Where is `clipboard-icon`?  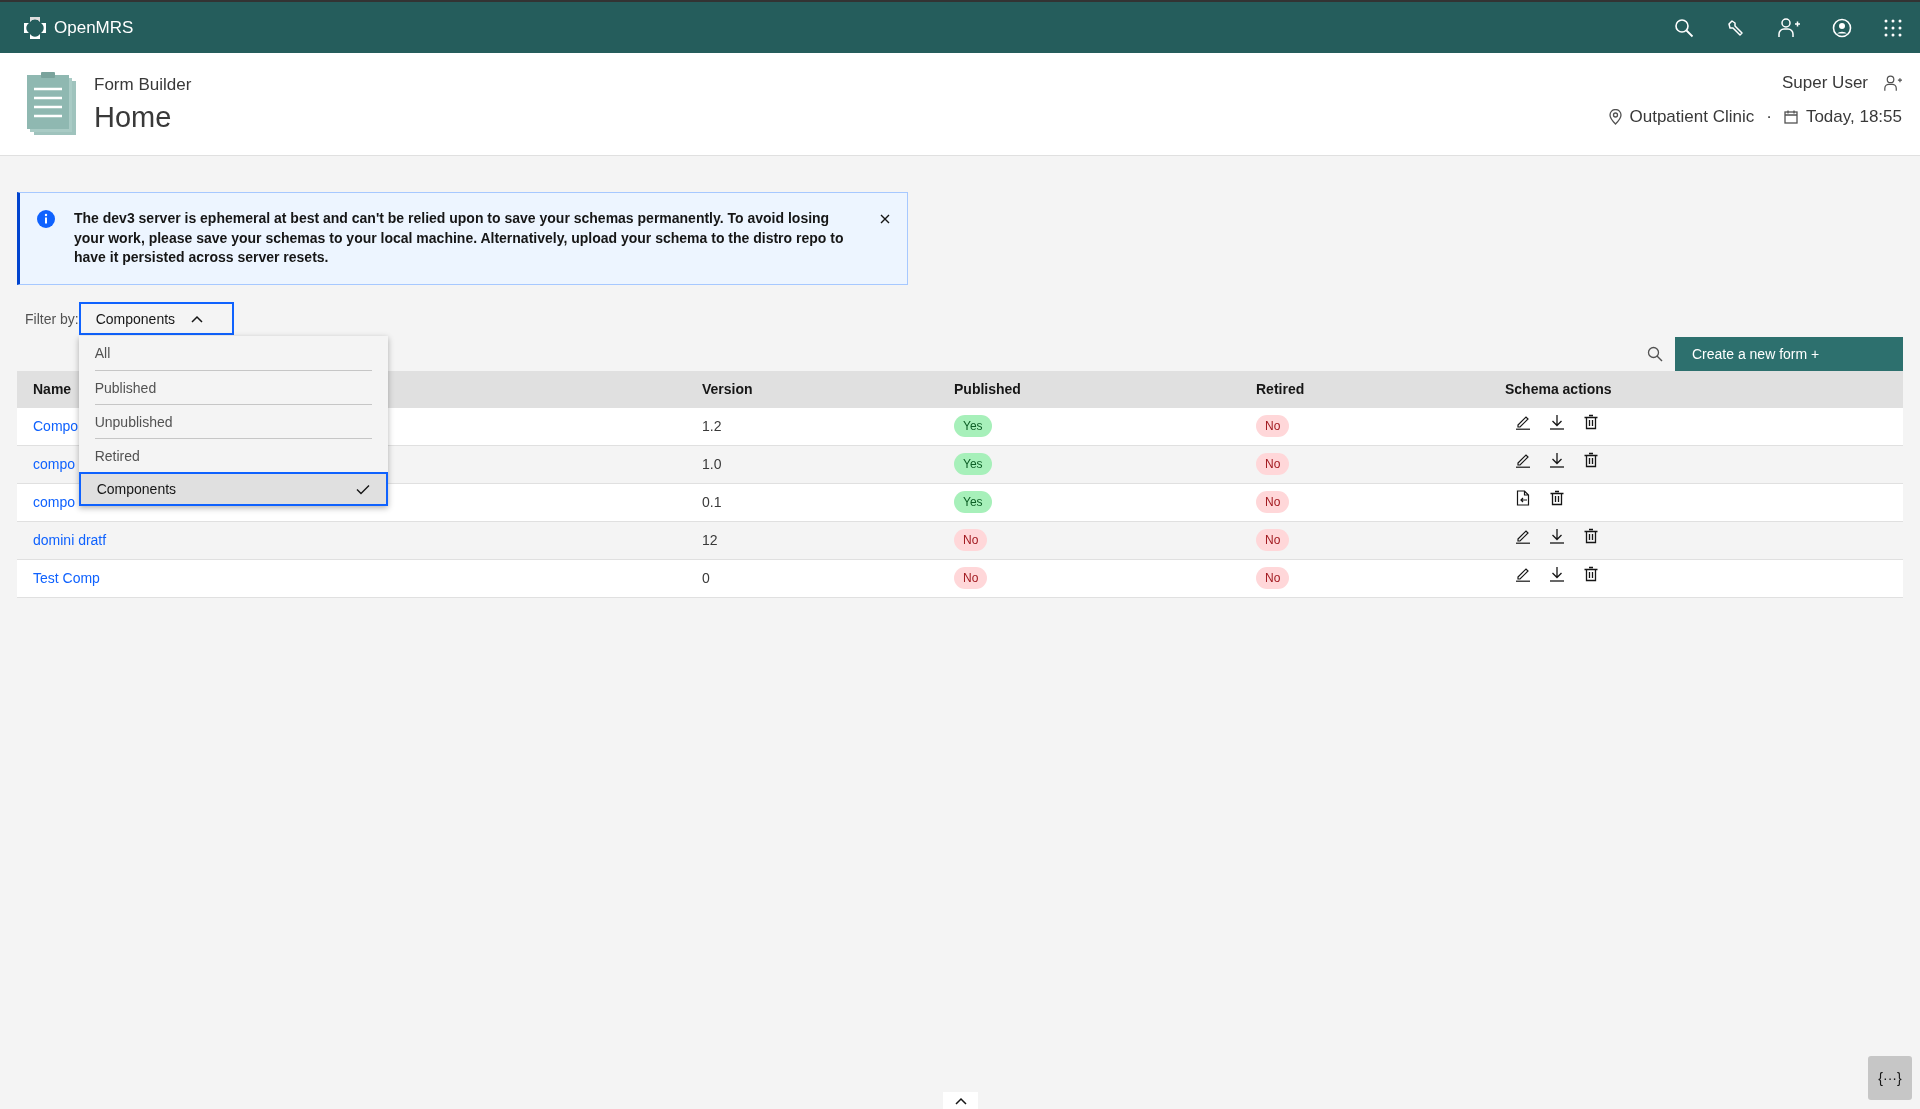 clipboard-icon is located at coordinates (52, 104).